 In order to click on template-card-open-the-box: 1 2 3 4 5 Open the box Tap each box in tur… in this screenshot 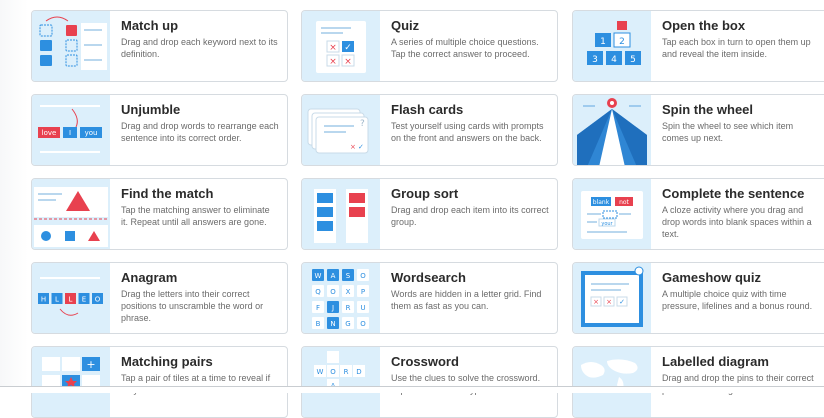, I will do `click(698, 46)`.